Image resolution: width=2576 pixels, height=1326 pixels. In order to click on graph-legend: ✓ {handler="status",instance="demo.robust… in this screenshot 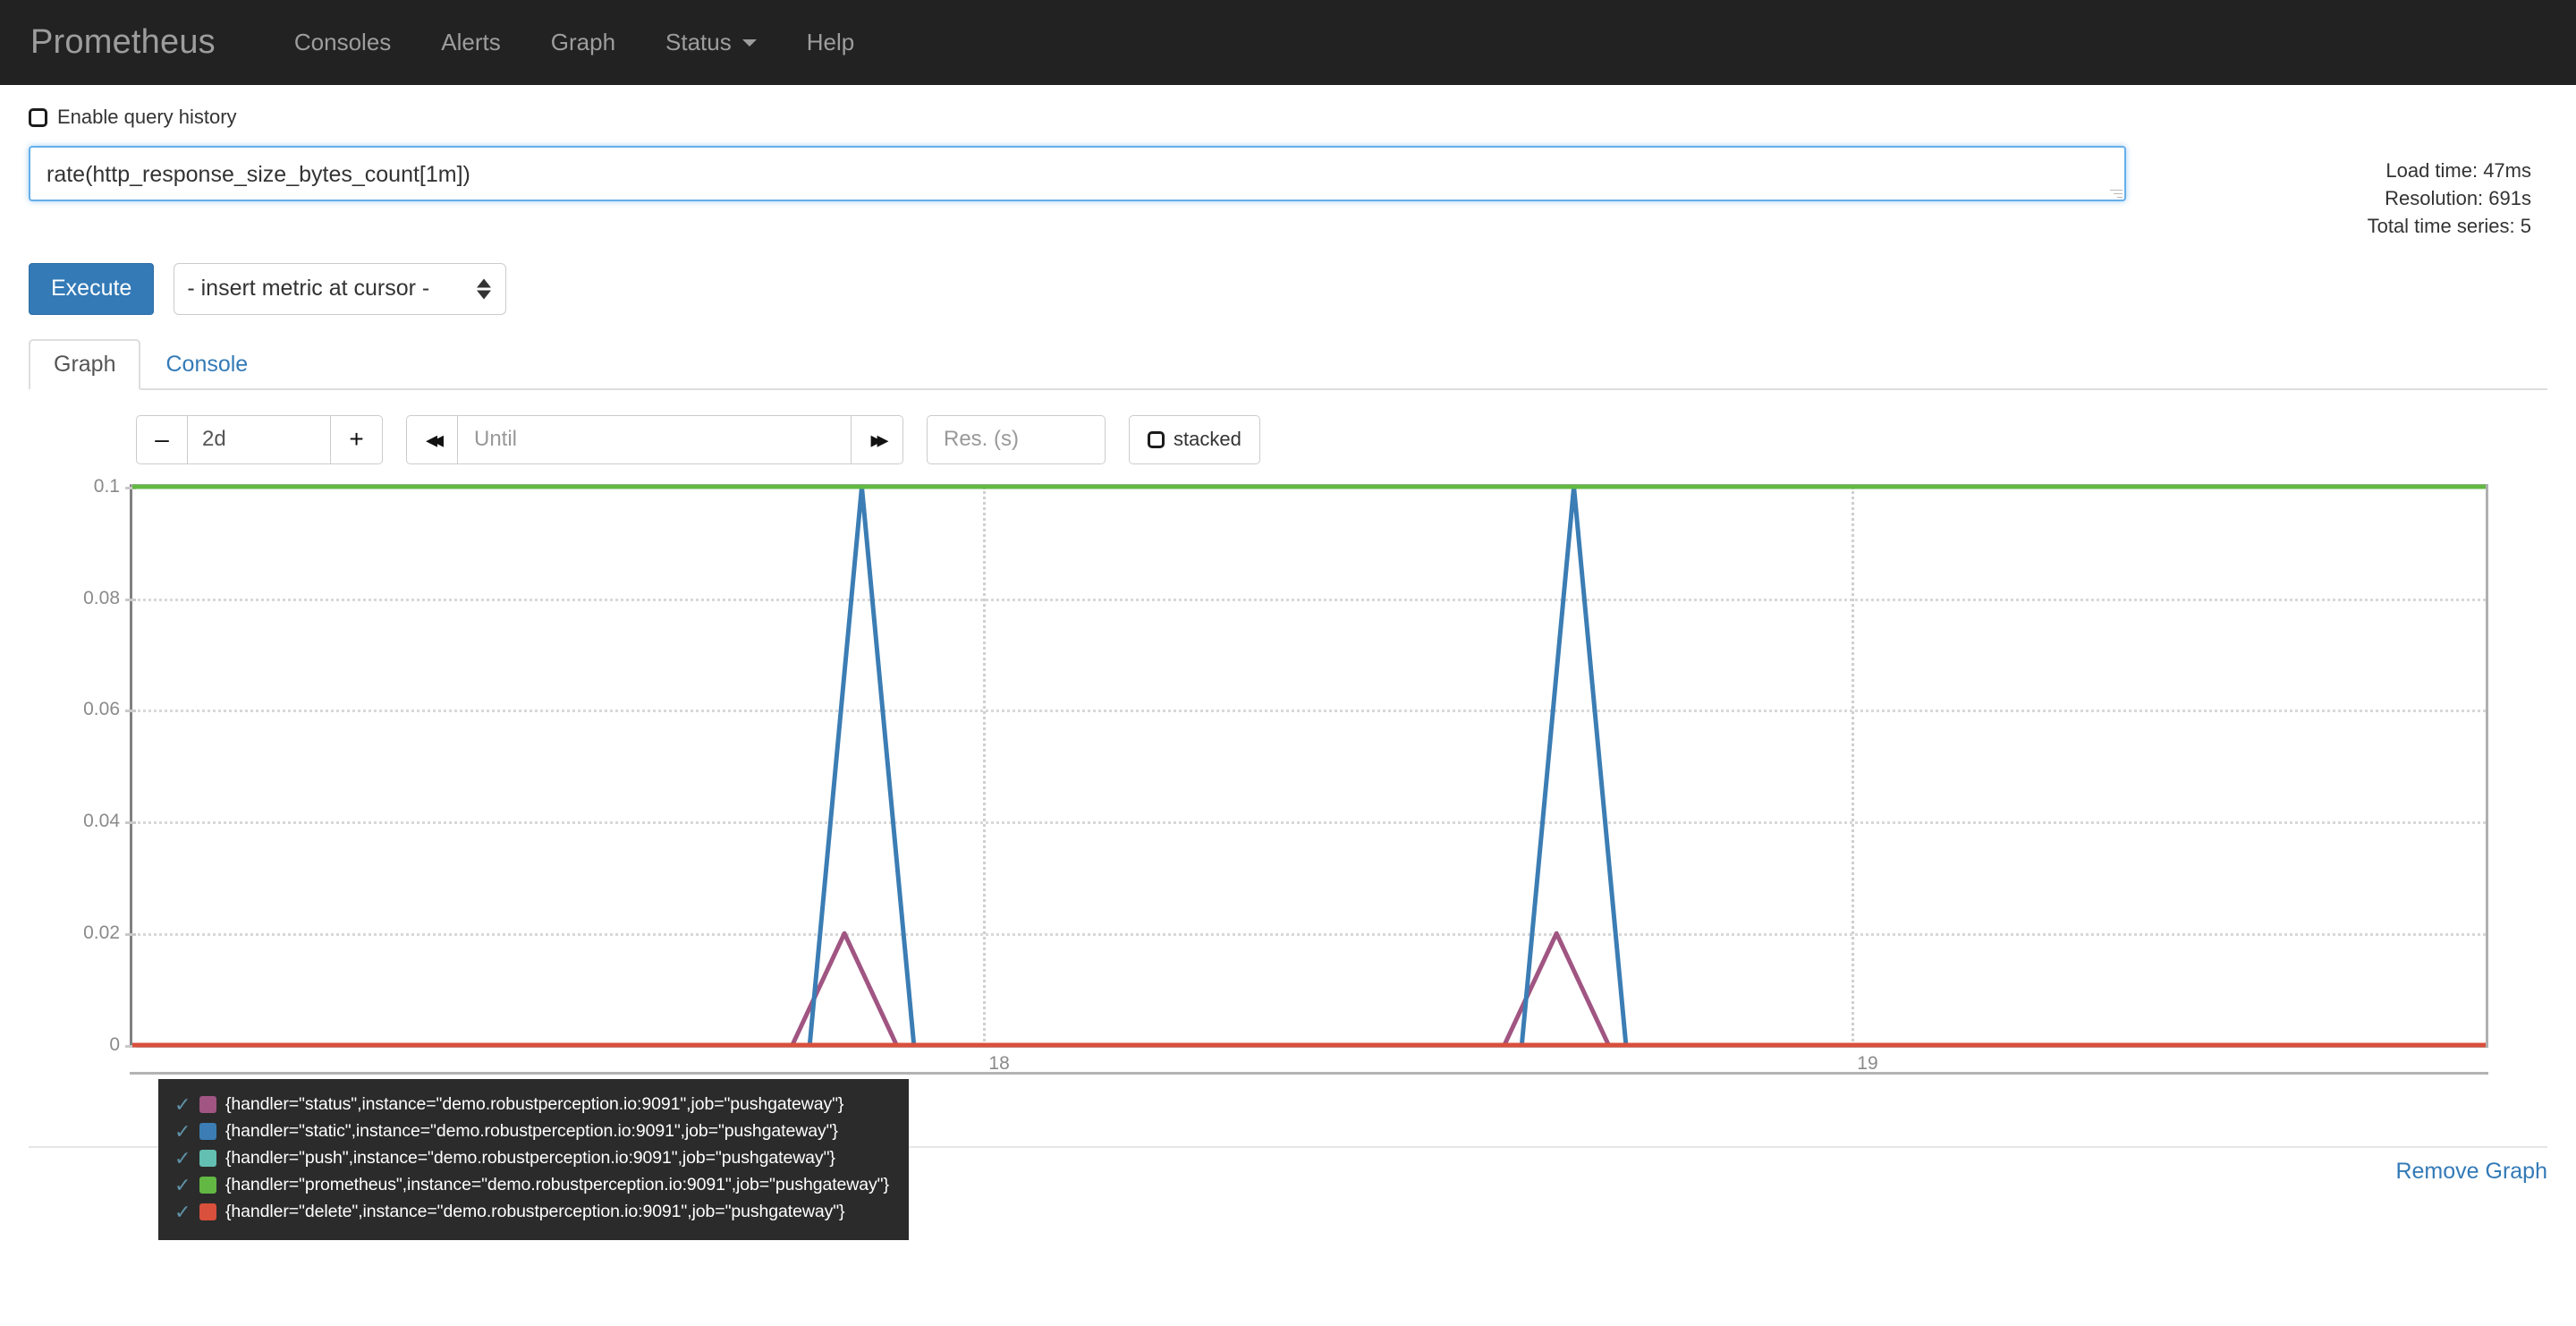, I will do `click(533, 1159)`.